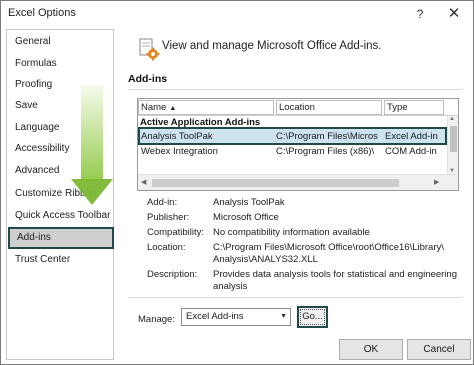 Image resolution: width=474 pixels, height=365 pixels. Describe the element at coordinates (172, 274) in the screenshot. I see `label-description: Description:` at that location.